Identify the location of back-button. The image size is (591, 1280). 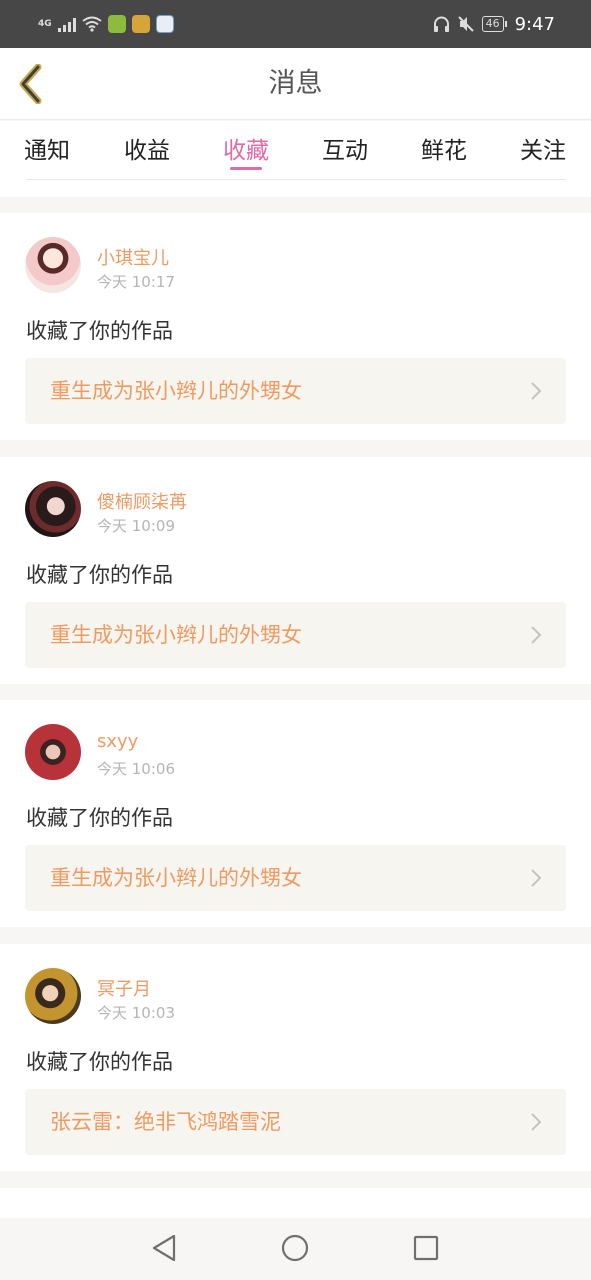
(31, 84).